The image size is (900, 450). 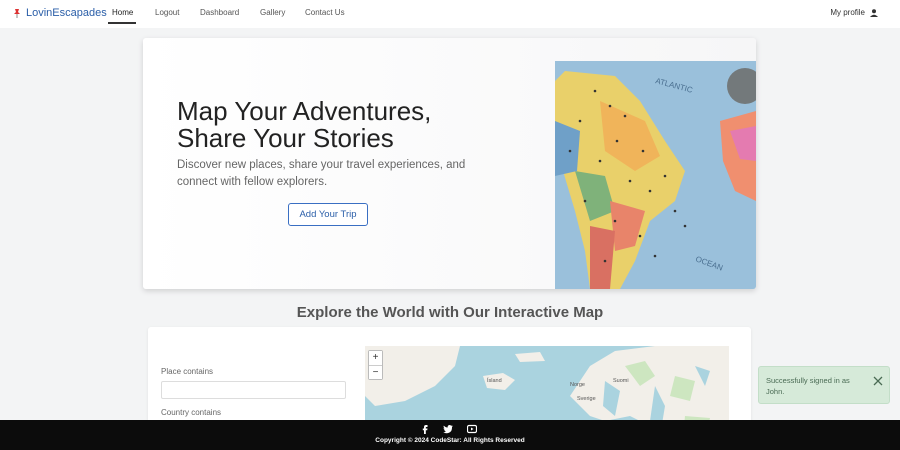 I want to click on hero-title: Map Your Adventures, Share Your Stories, so click(x=342, y=125).